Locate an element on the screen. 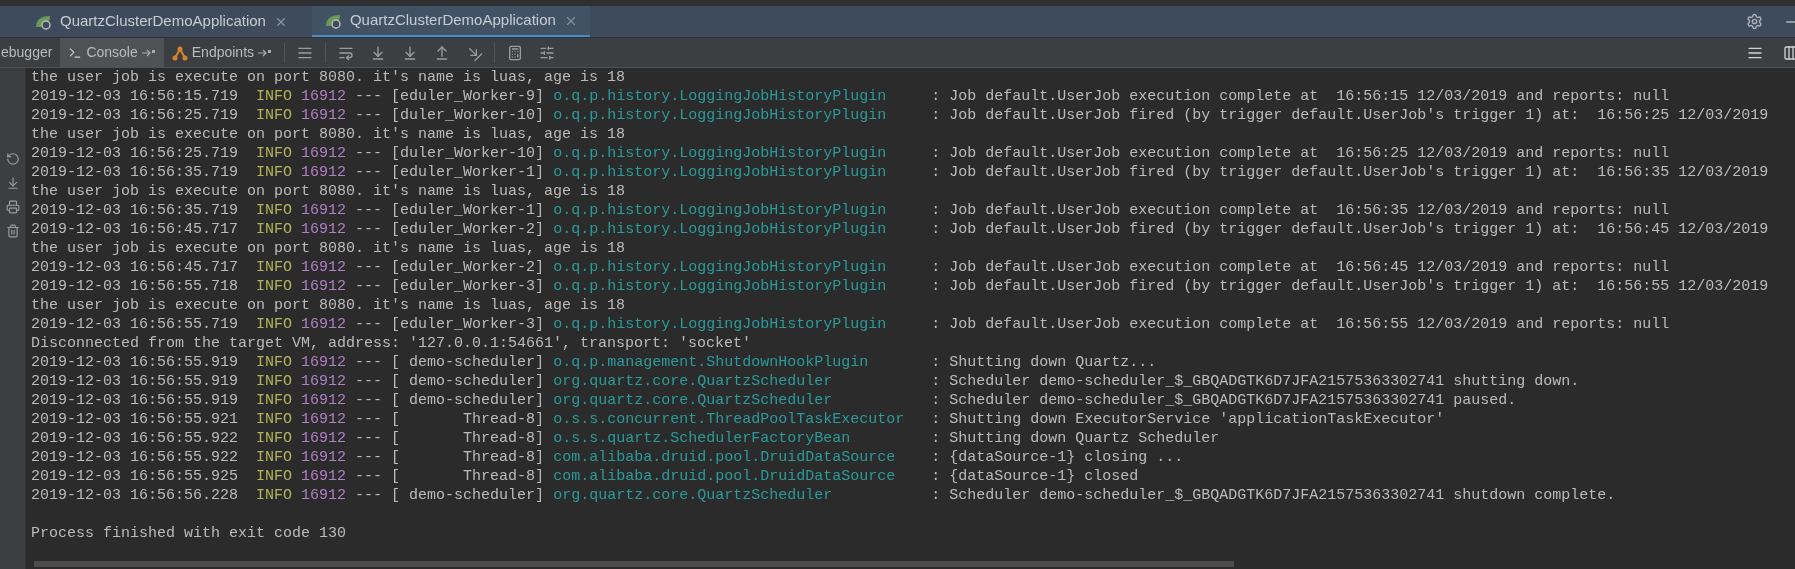 This screenshot has height=569, width=1795. logger-name: com.alibaba.druid.pool.DruidDataSource is located at coordinates (724, 476).